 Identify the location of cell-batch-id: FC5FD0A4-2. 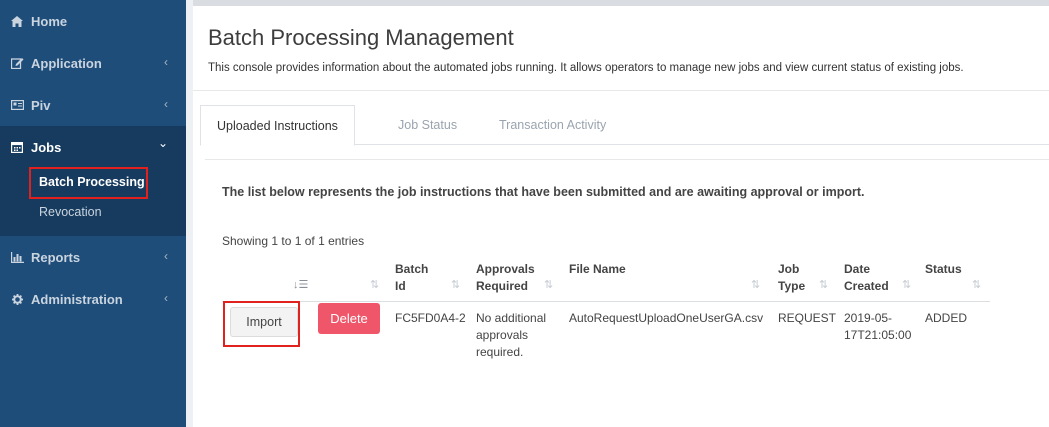
(430, 318).